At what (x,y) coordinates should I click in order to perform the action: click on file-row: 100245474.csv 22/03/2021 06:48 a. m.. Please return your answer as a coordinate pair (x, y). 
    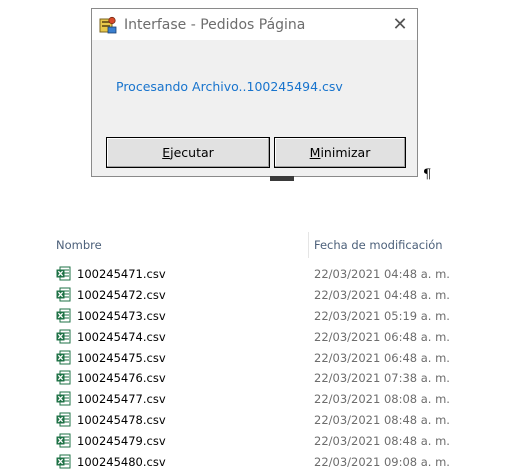
    Looking at the image, I should click on (261, 337).